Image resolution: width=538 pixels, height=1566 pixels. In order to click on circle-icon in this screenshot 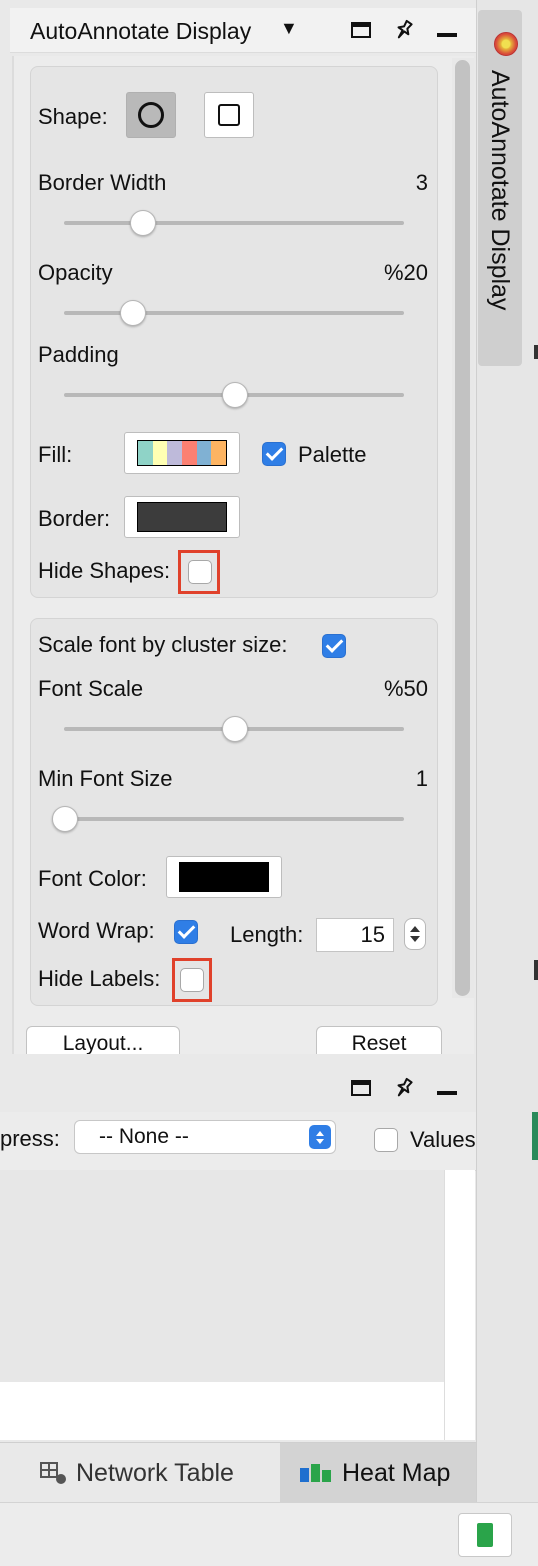, I will do `click(151, 115)`.